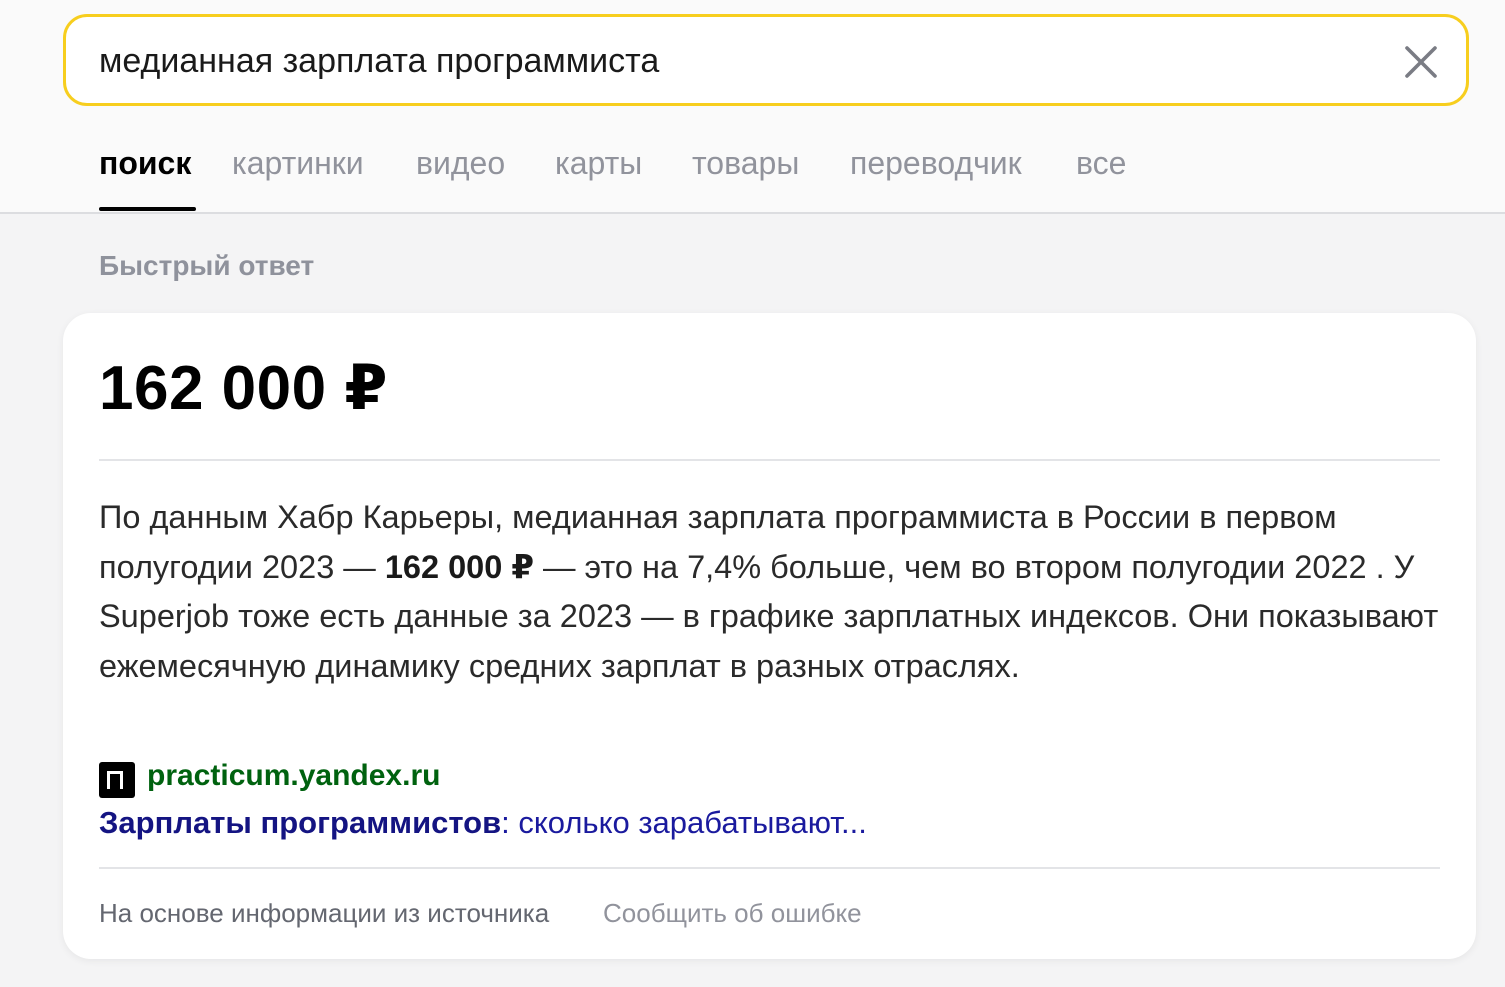  Describe the element at coordinates (298, 163) in the screenshot. I see `tab-images: картинки` at that location.